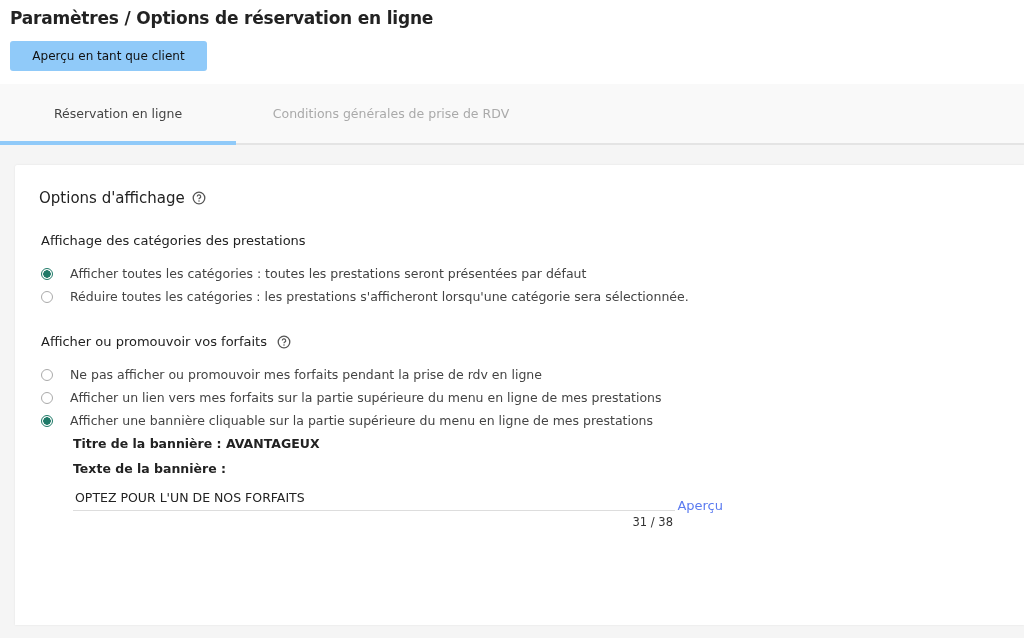 Image resolution: width=1024 pixels, height=638 pixels. I want to click on option-label: Afficher un lien vers mes forfaits sur la partie supérieure du menu en ligne de mes prestations, so click(366, 397).